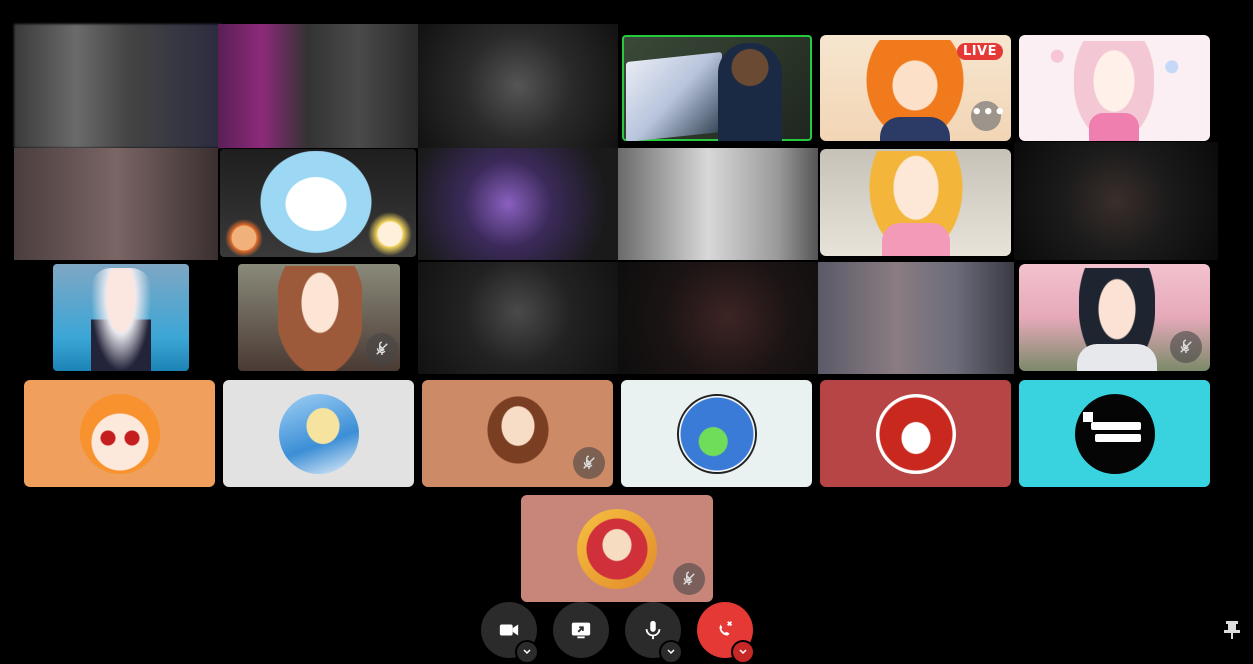 Image resolution: width=1253 pixels, height=664 pixels. What do you see at coordinates (1117, 357) in the screenshot?
I see `grey-hoodie` at bounding box center [1117, 357].